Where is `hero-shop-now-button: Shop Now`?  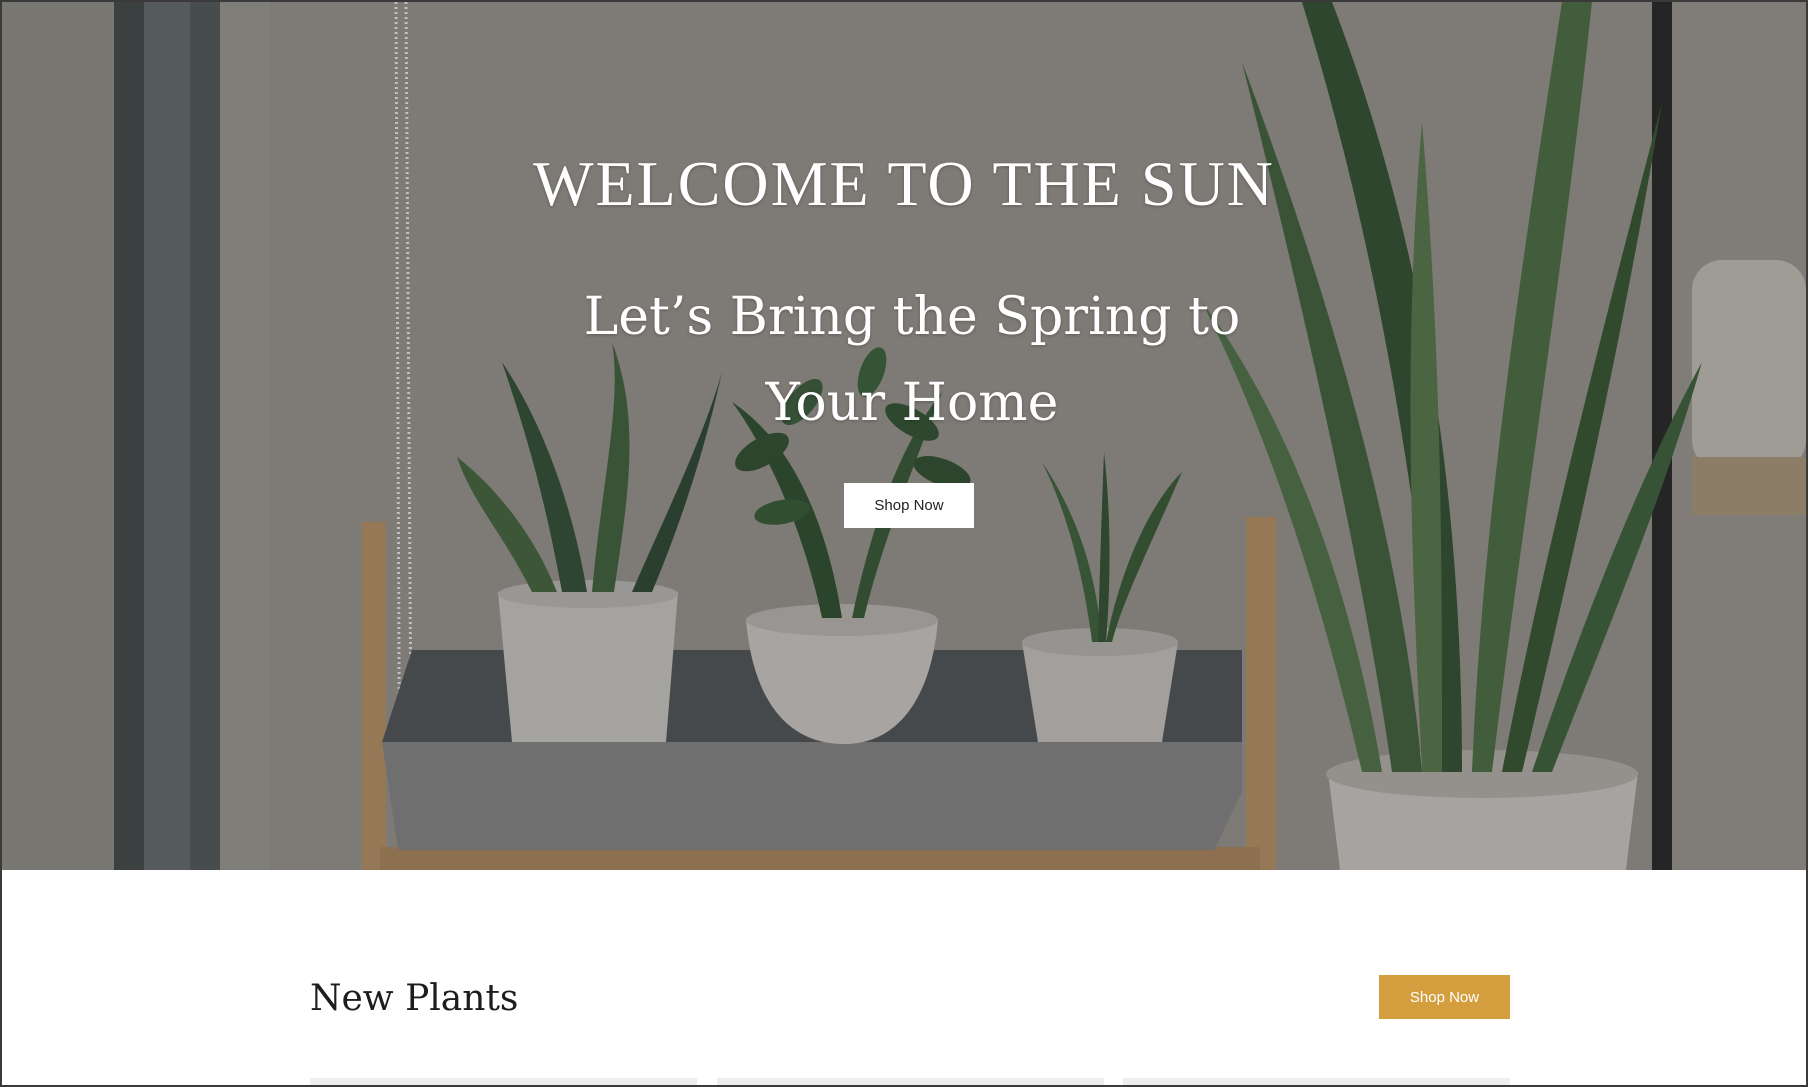 hero-shop-now-button: Shop Now is located at coordinates (909, 505).